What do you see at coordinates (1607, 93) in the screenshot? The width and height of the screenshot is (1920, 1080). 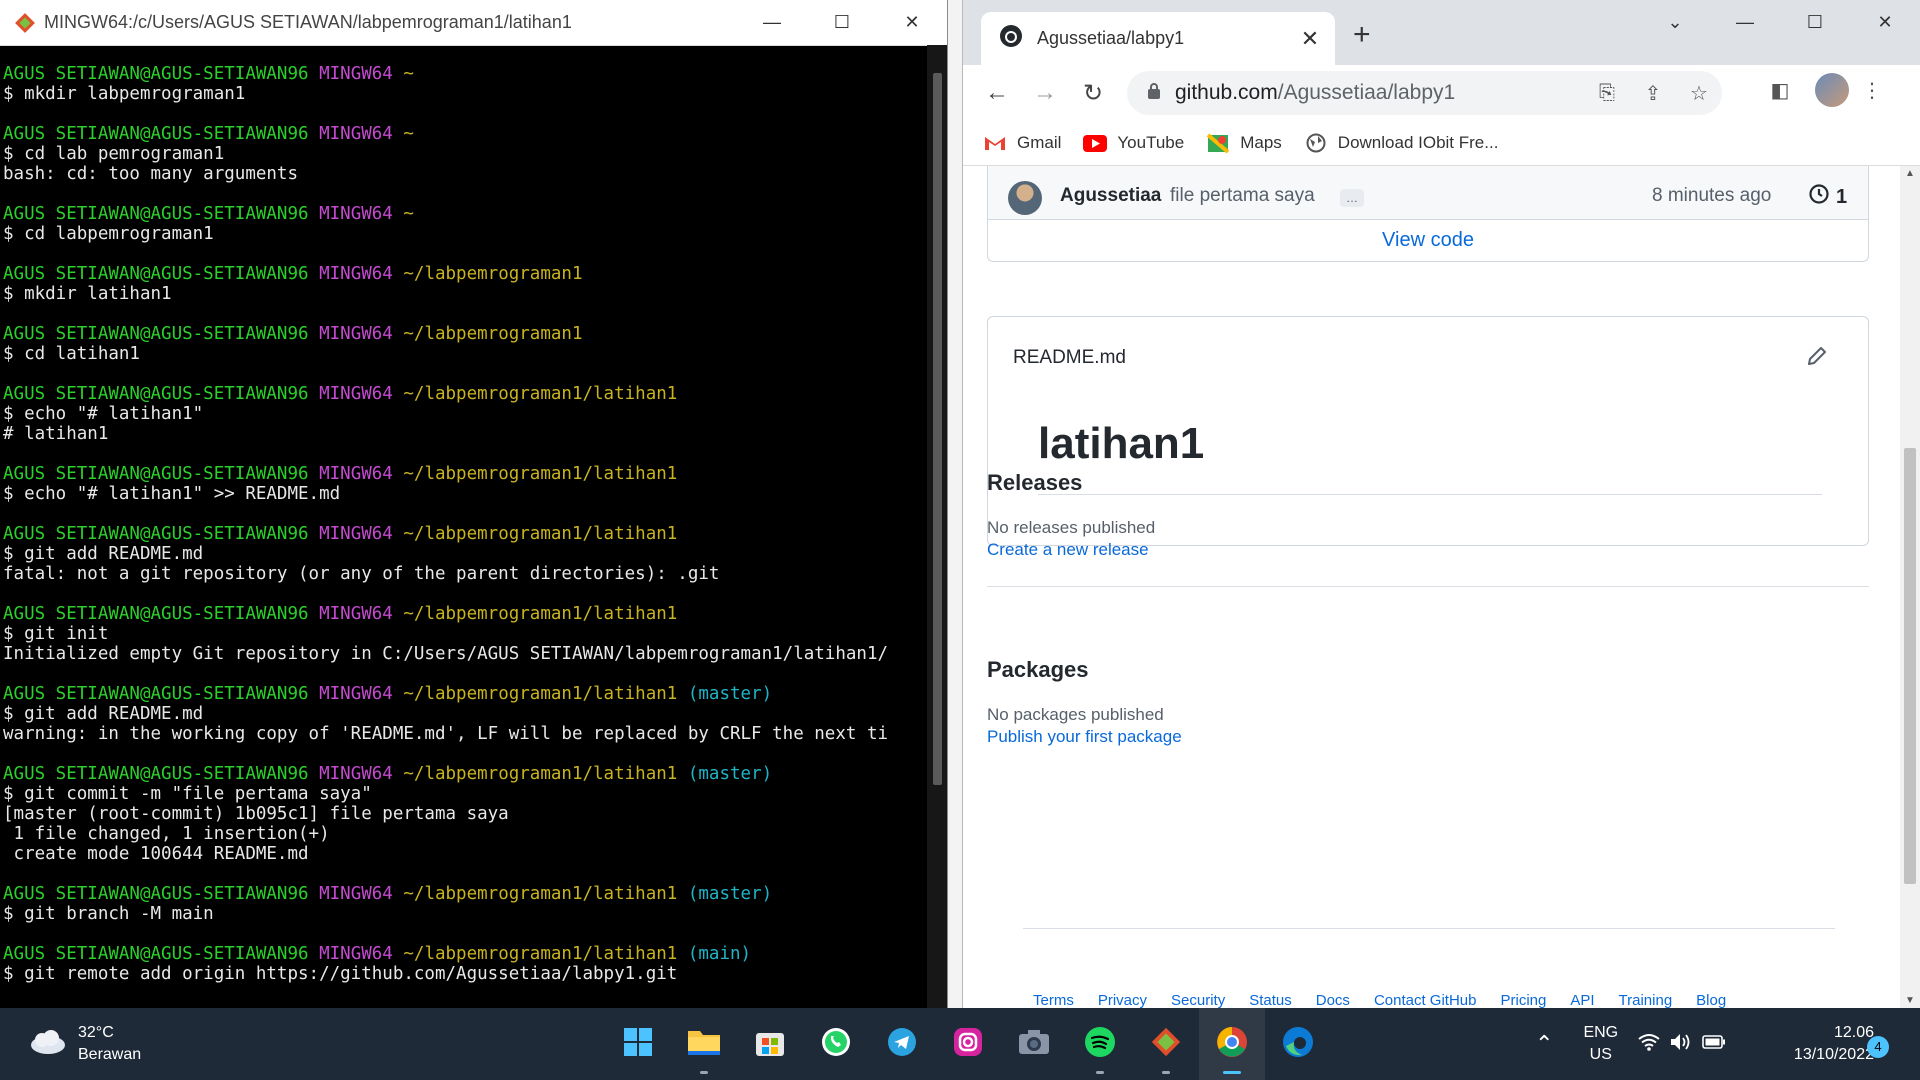 I see `translate-button: ⎘` at bounding box center [1607, 93].